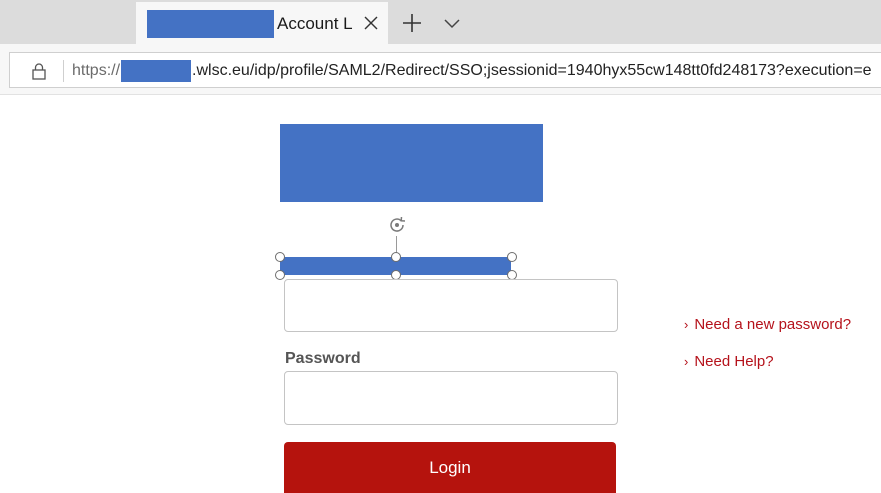  What do you see at coordinates (210, 24) in the screenshot?
I see `redacted-tab-label` at bounding box center [210, 24].